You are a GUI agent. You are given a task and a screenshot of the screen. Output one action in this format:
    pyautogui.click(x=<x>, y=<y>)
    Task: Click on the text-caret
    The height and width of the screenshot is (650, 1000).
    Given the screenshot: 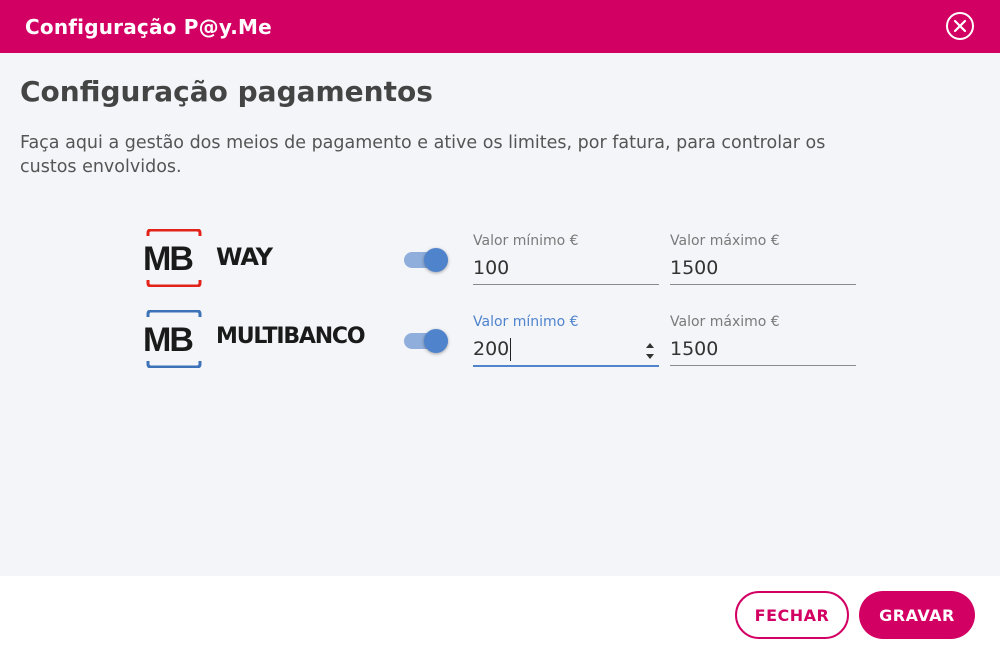 What is the action you would take?
    pyautogui.click(x=510, y=349)
    